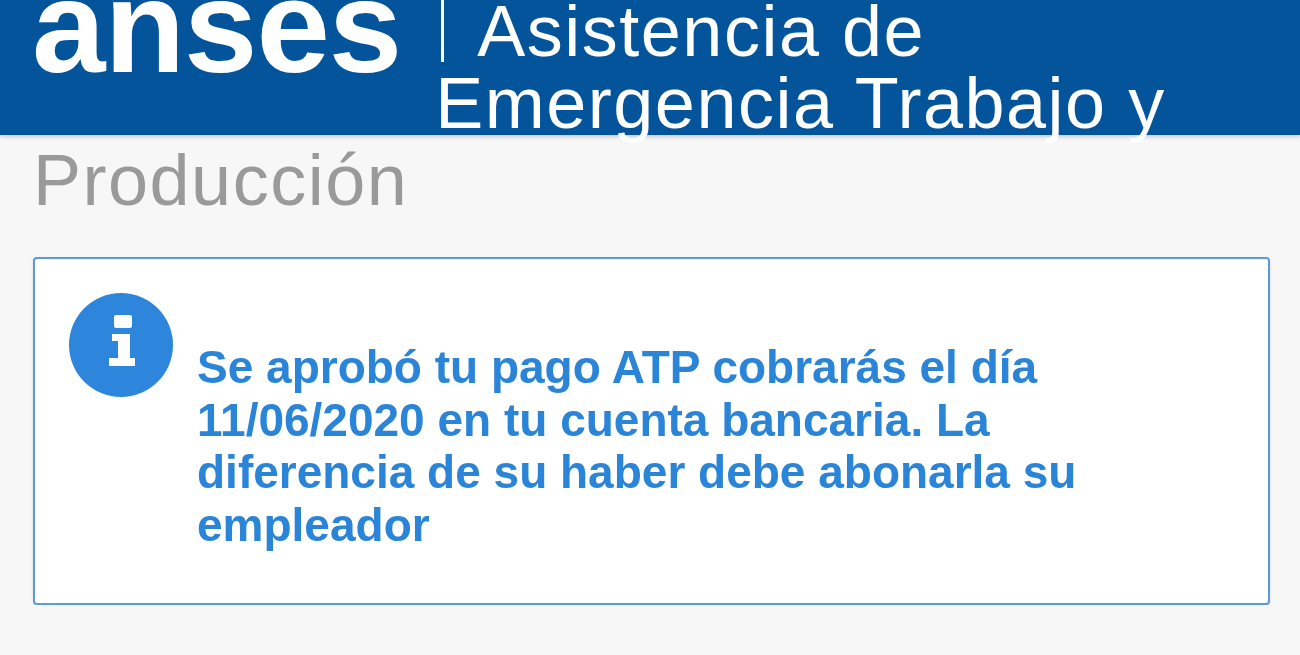  What do you see at coordinates (701, 36) in the screenshot?
I see `page-title: Asistencia de` at bounding box center [701, 36].